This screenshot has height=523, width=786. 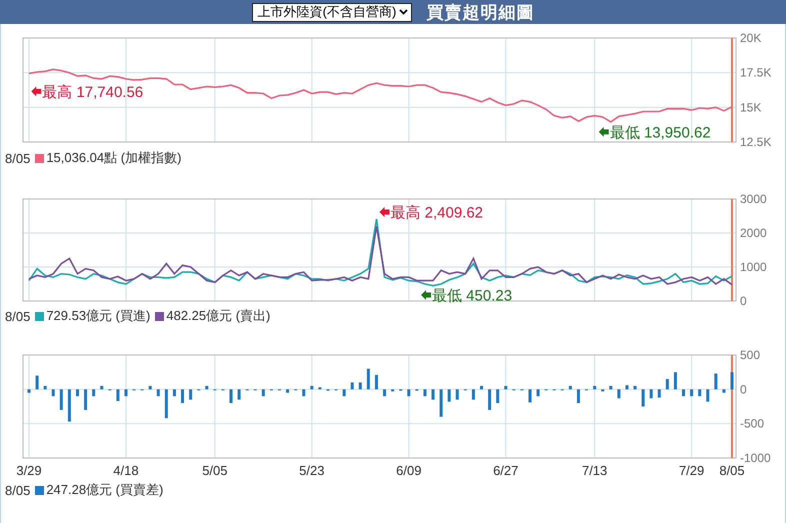 What do you see at coordinates (311, 470) in the screenshot?
I see `axis-label: 5/23` at bounding box center [311, 470].